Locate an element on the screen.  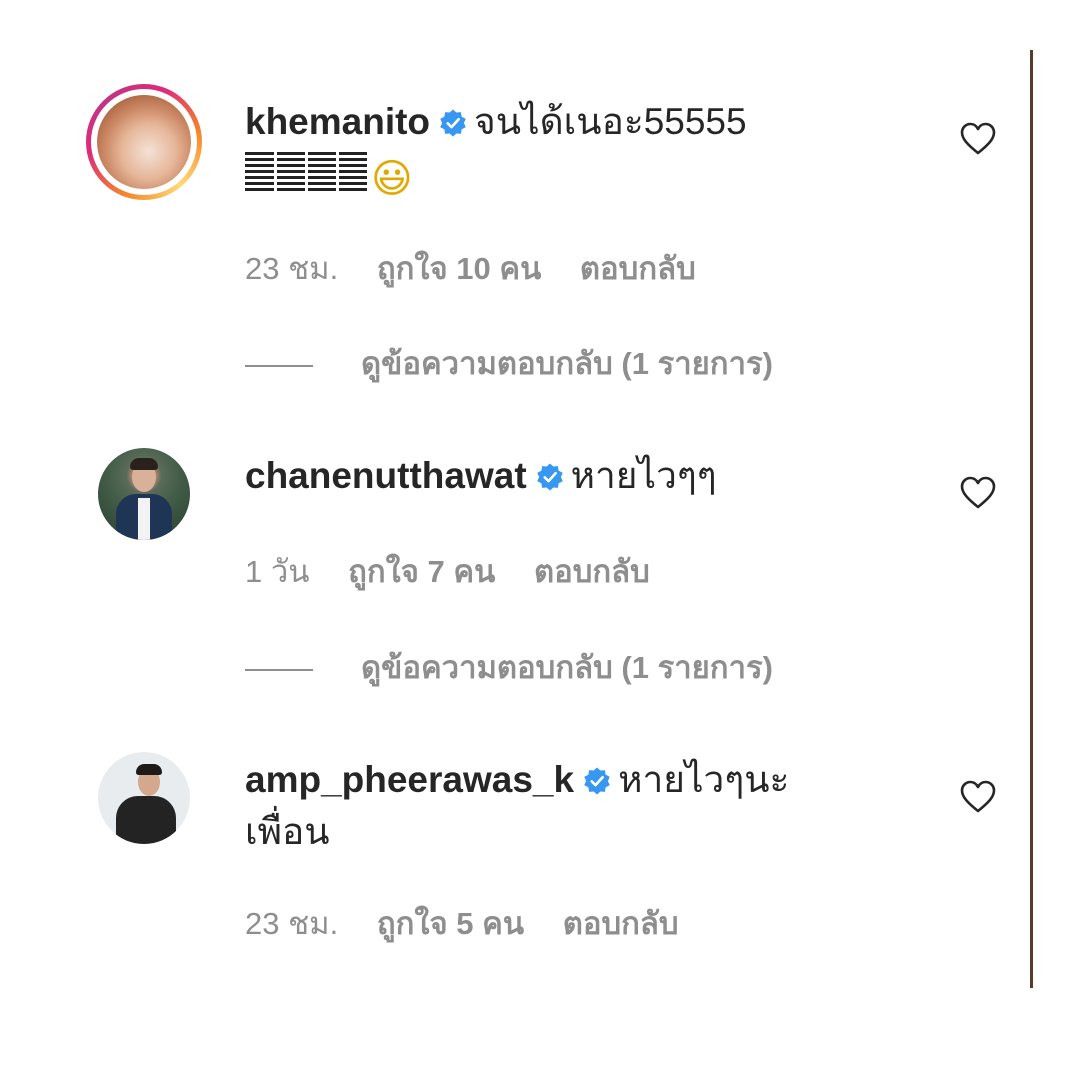
comment-meta: 23 ชม. ถูกใจ 10 คน ตอบกลับ is located at coordinates (485, 268).